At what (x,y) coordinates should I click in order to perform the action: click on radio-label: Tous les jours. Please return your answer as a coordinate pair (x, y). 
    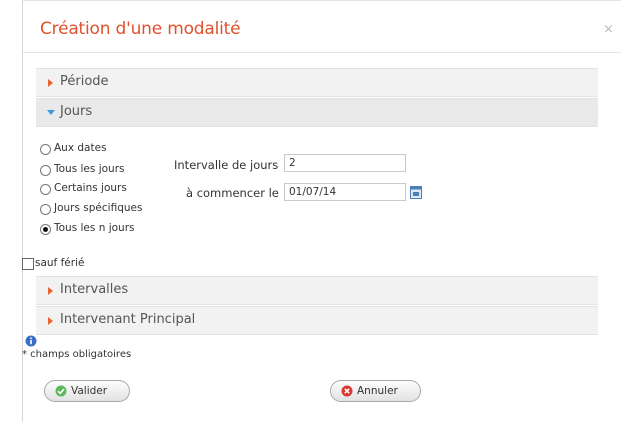
    Looking at the image, I should click on (89, 169).